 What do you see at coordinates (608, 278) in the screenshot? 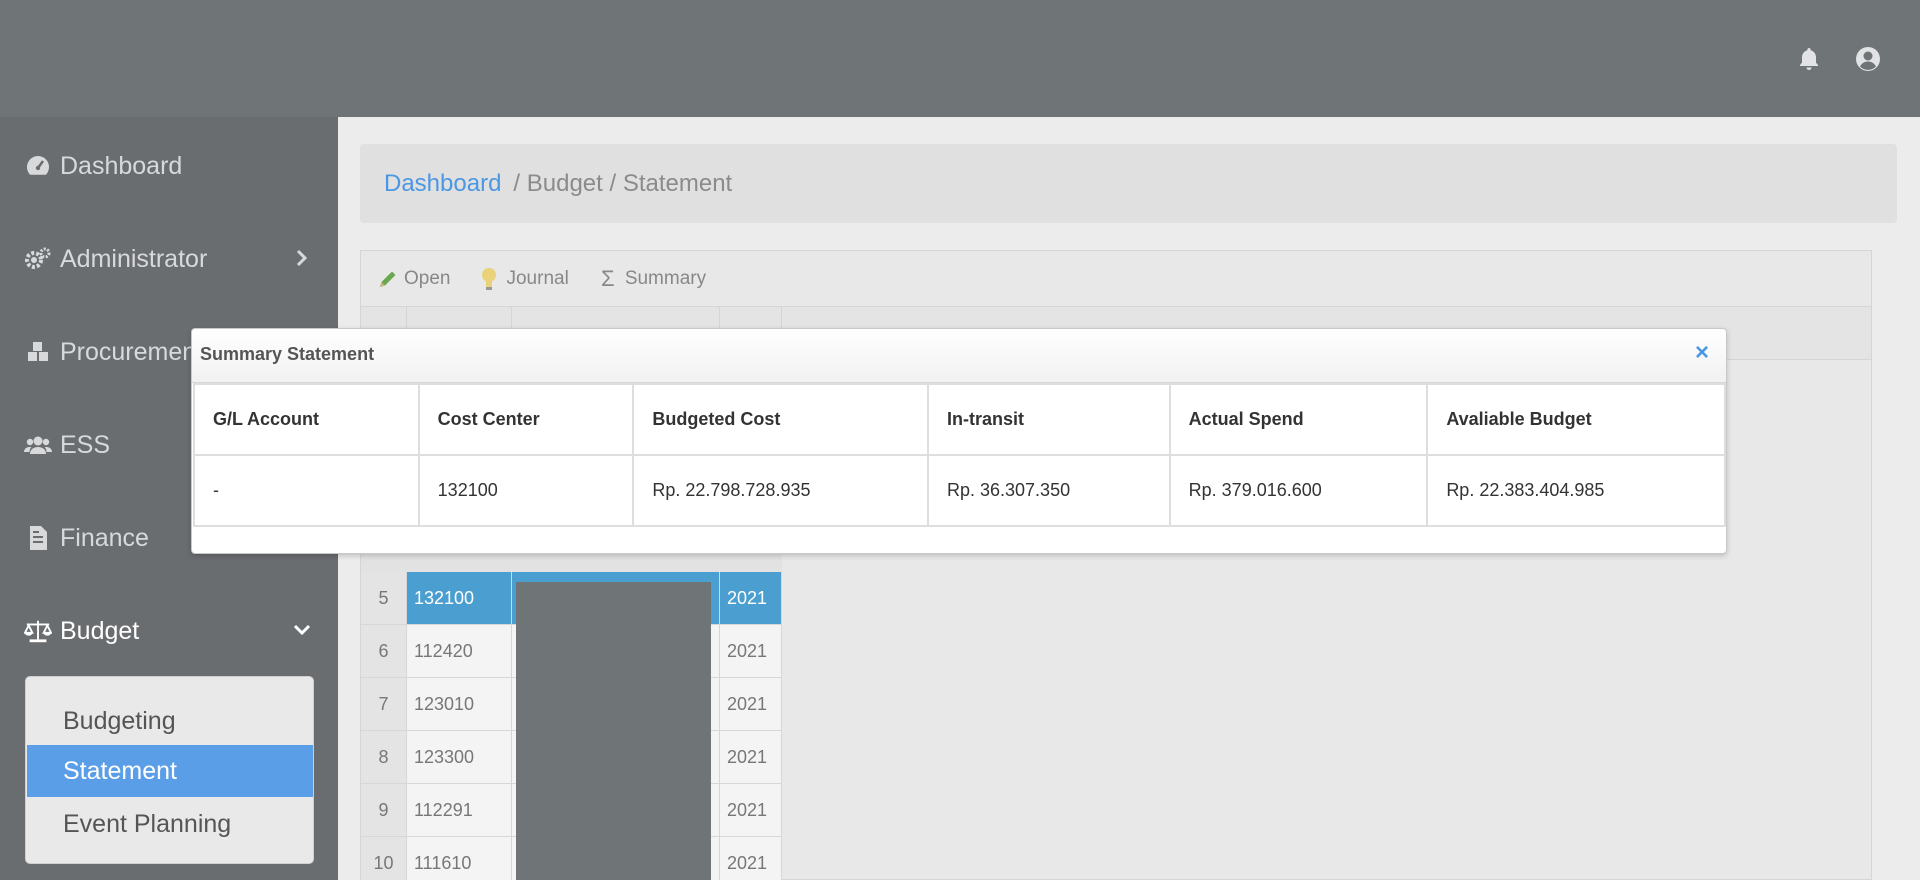
I see `sigma-icon: Σ` at bounding box center [608, 278].